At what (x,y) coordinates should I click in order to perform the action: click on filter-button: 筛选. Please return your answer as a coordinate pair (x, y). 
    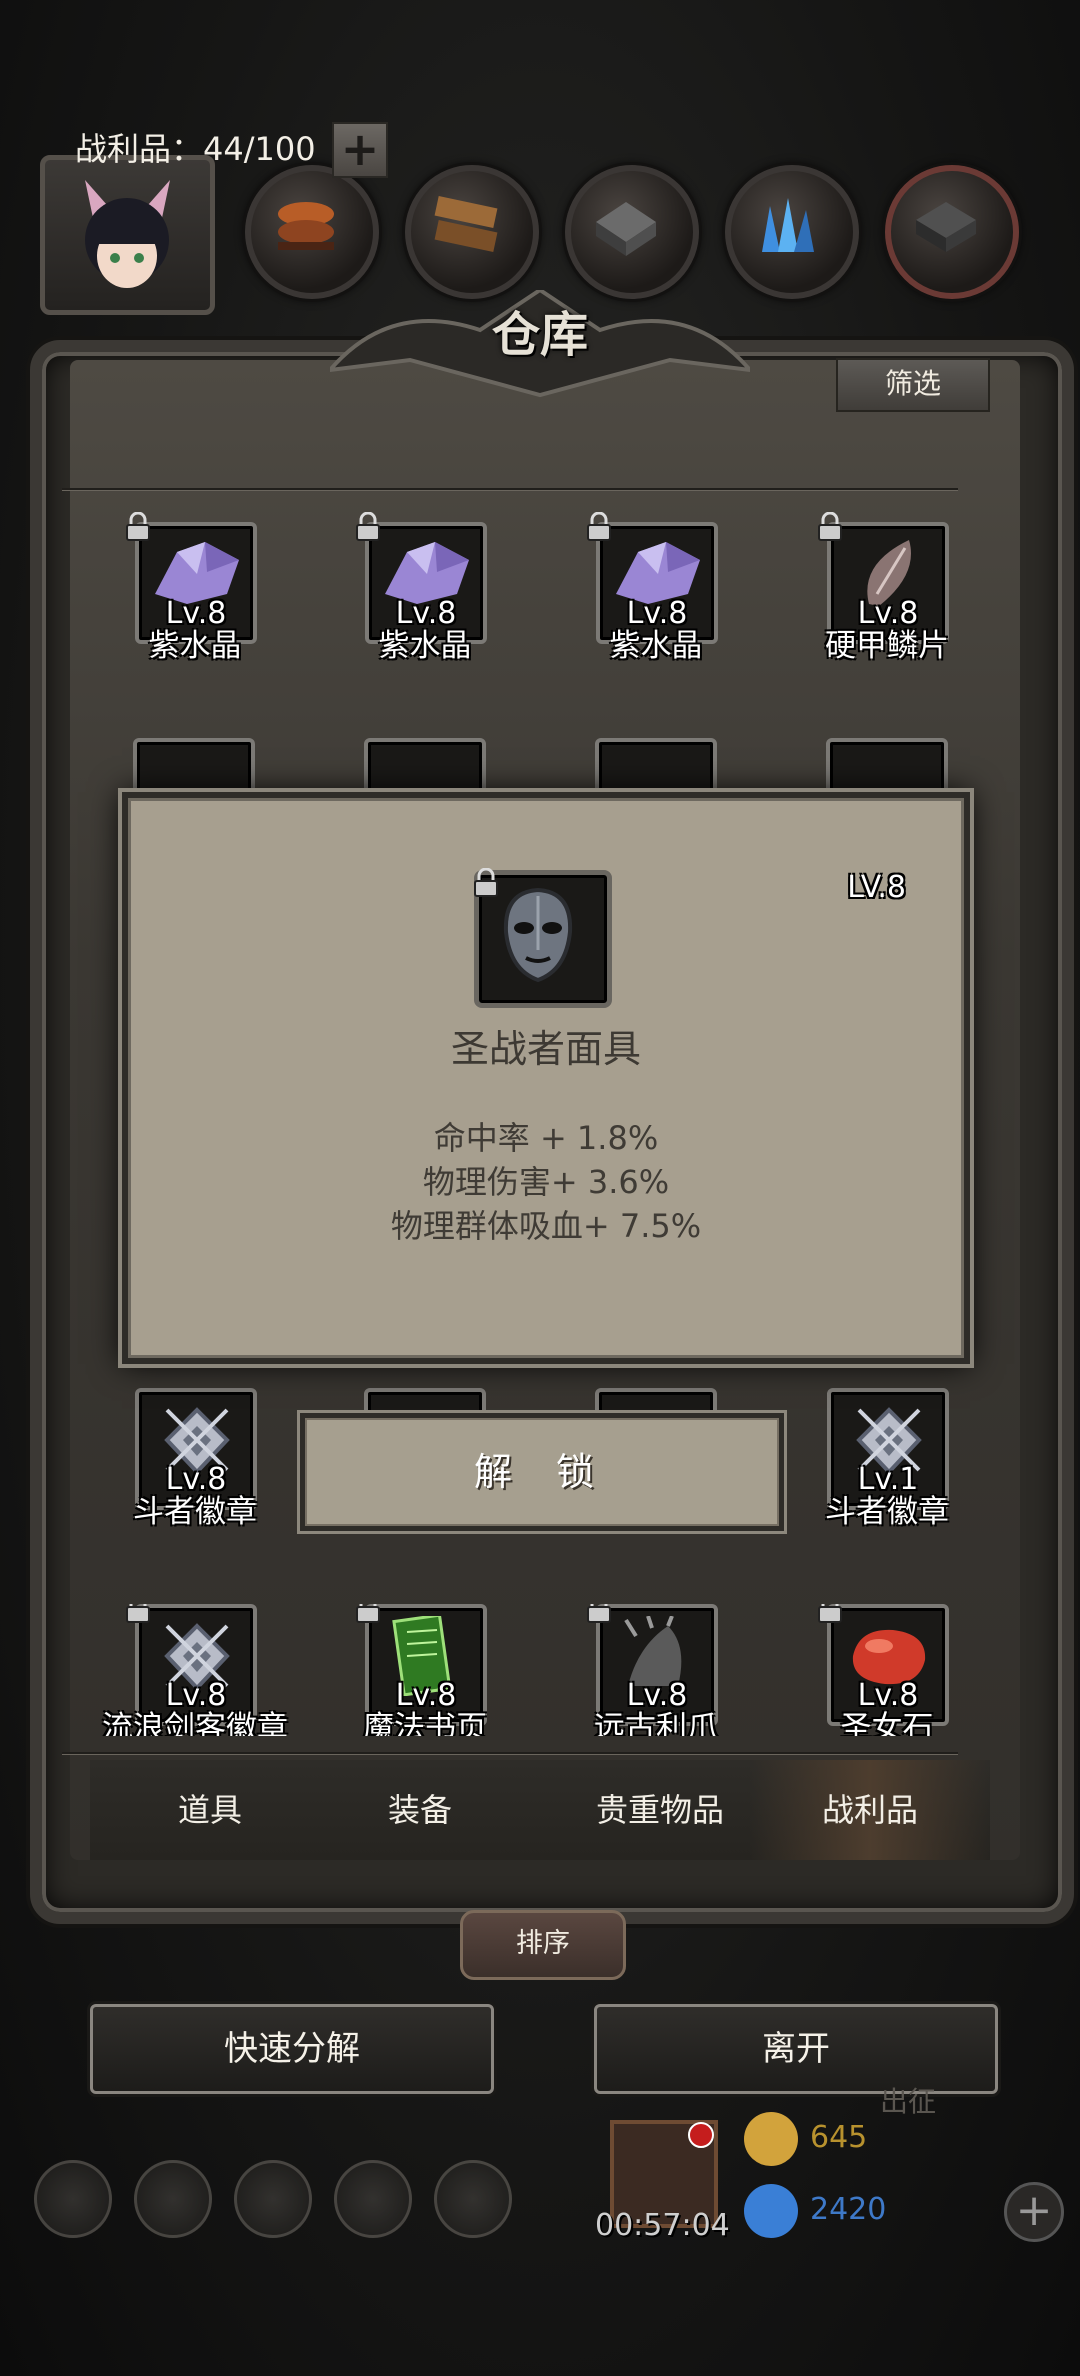
    Looking at the image, I should click on (913, 385).